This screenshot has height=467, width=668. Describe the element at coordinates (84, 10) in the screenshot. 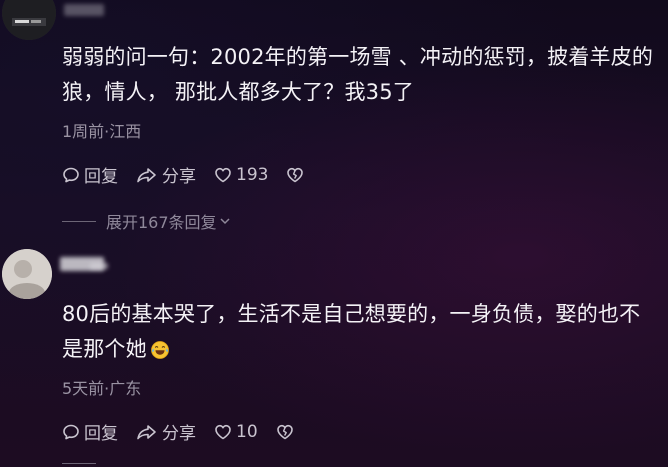

I see `username-blurred` at that location.